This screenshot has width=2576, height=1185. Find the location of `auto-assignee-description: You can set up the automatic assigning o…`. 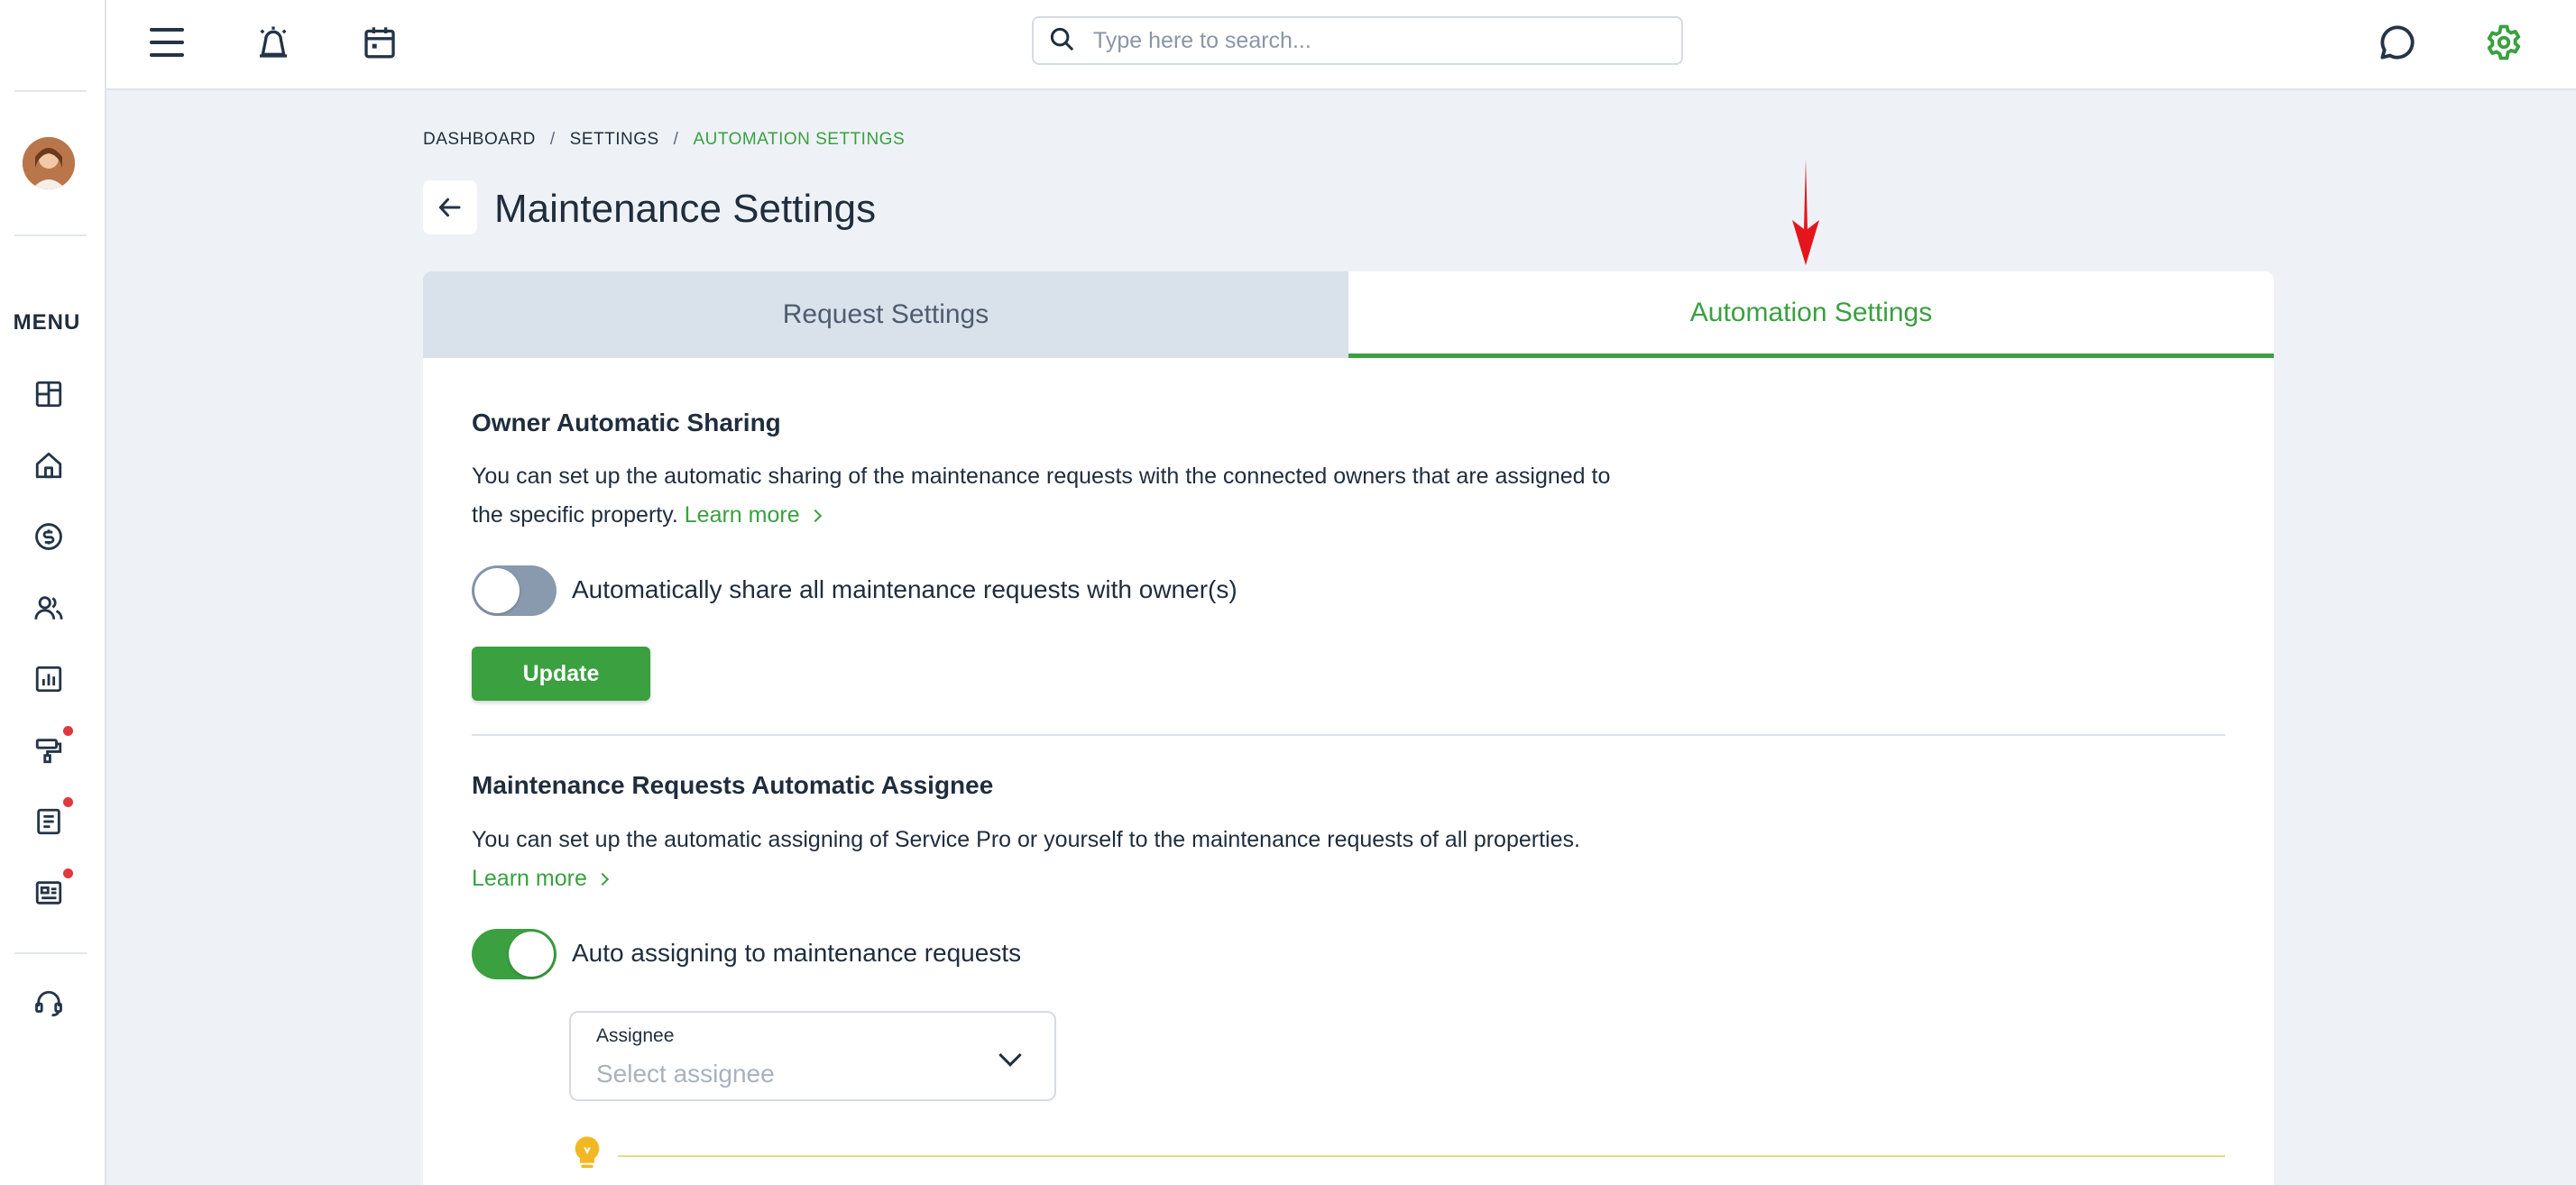

auto-assignee-description: You can set up the automatic assigning o… is located at coordinates (1026, 859).